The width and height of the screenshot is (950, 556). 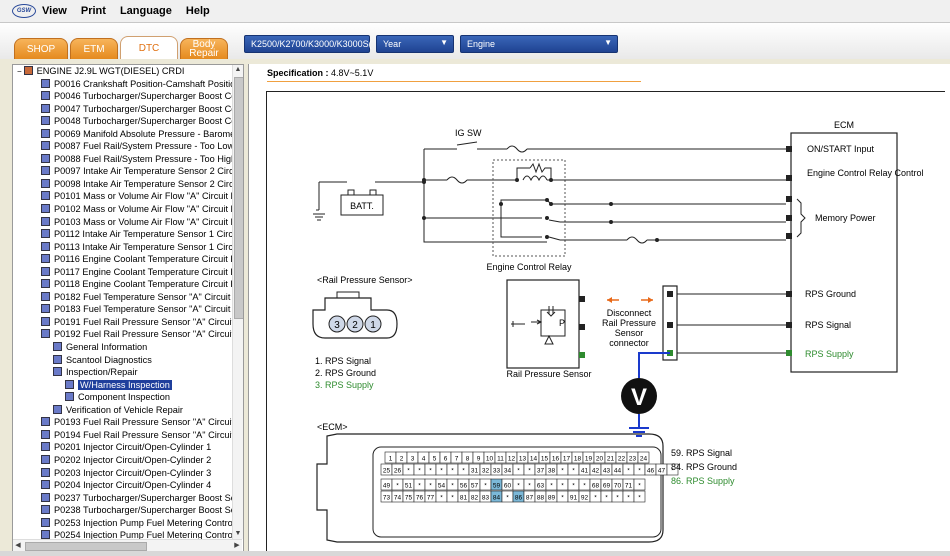 What do you see at coordinates (198, 11) in the screenshot?
I see `menu-help: Help` at bounding box center [198, 11].